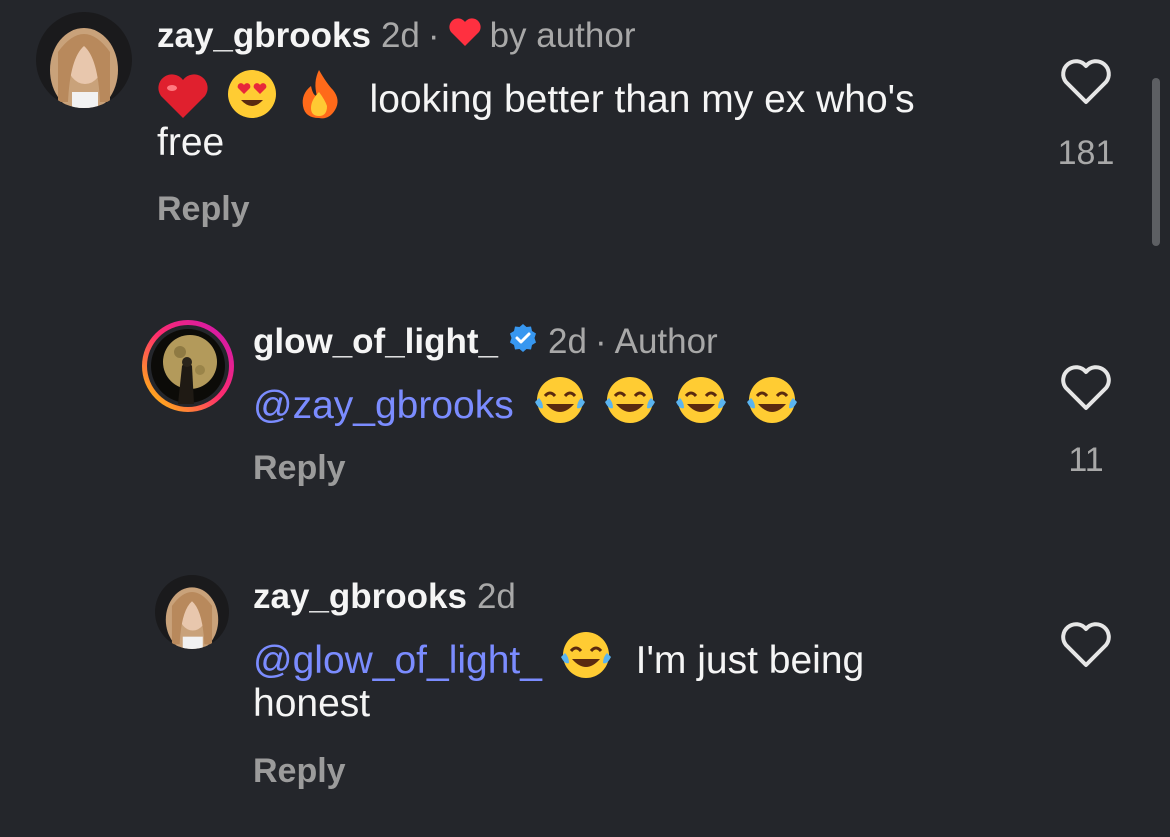 The width and height of the screenshot is (1170, 837). Describe the element at coordinates (1086, 460) in the screenshot. I see `like-count: 11` at that location.